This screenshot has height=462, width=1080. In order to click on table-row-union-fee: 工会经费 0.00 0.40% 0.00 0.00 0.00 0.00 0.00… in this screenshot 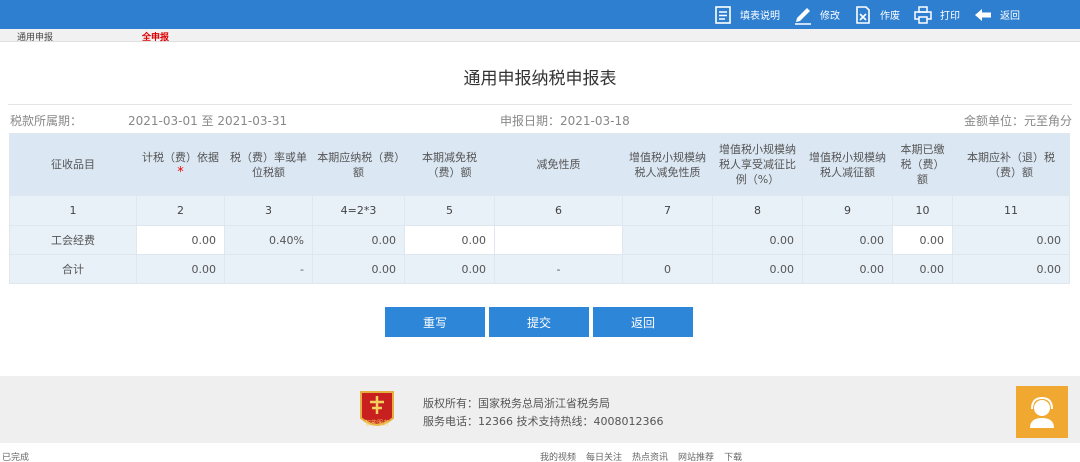, I will do `click(539, 240)`.